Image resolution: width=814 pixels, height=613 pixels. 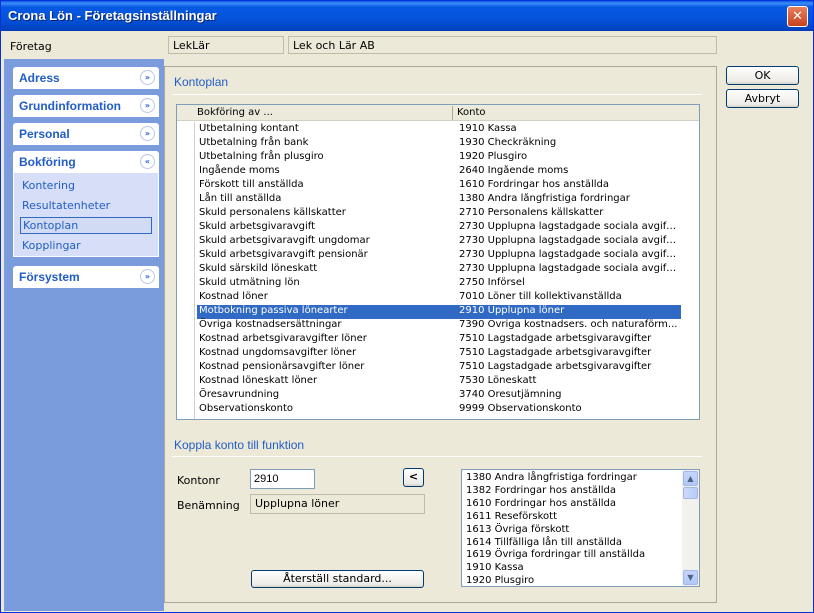 I want to click on sidebar-item-kopplingar: Kopplingar, so click(x=51, y=245).